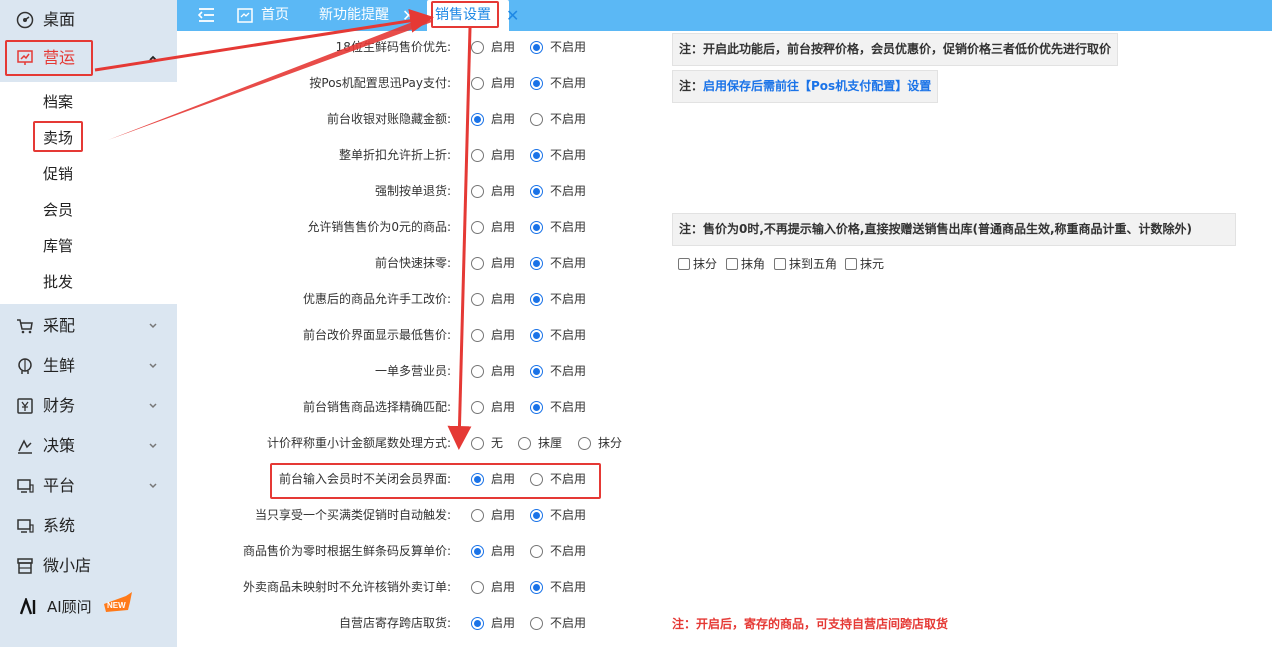  Describe the element at coordinates (58, 138) in the screenshot. I see `sub-item-store: 卖场` at that location.